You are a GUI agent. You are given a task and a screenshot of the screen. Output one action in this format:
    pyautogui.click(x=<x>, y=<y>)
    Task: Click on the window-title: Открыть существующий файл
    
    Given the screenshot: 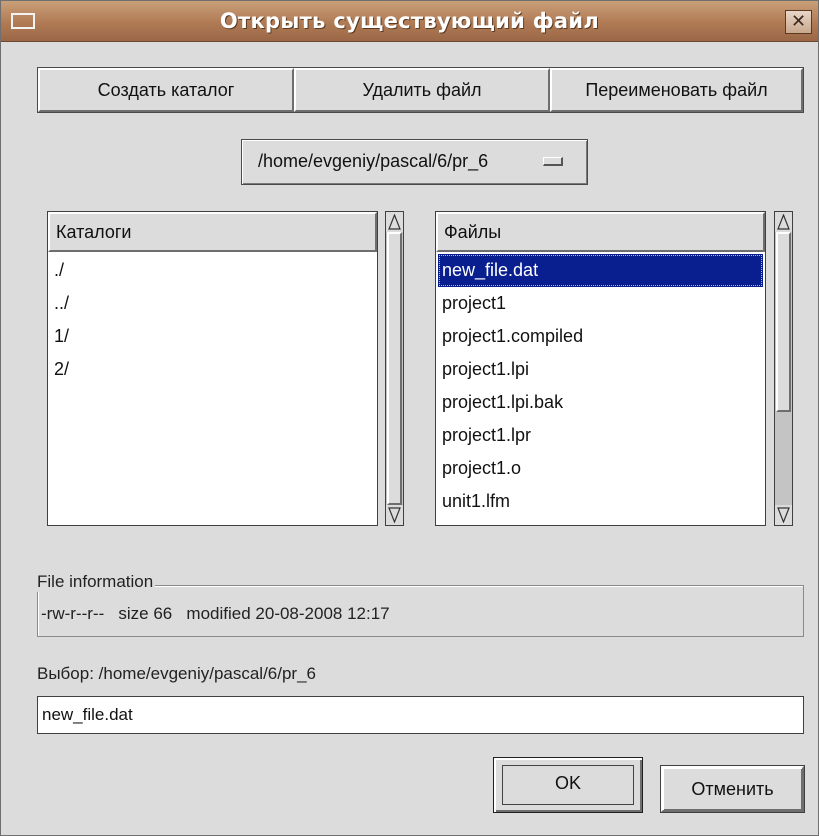 What is the action you would take?
    pyautogui.click(x=409, y=21)
    